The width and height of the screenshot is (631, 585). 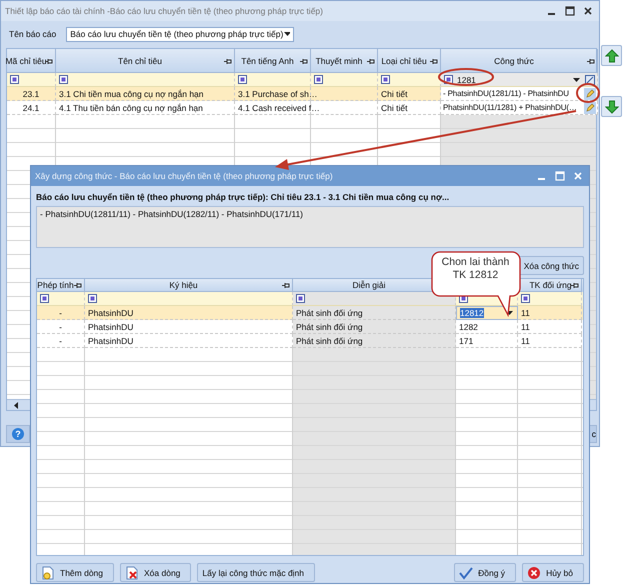 What do you see at coordinates (75, 572) in the screenshot?
I see `dialog-button: Thêm dòng` at bounding box center [75, 572].